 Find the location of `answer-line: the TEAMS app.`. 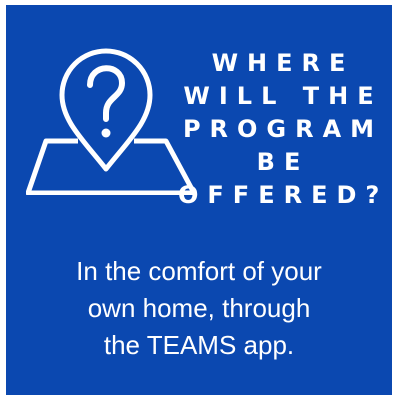

answer-line: the TEAMS app. is located at coordinates (199, 345).